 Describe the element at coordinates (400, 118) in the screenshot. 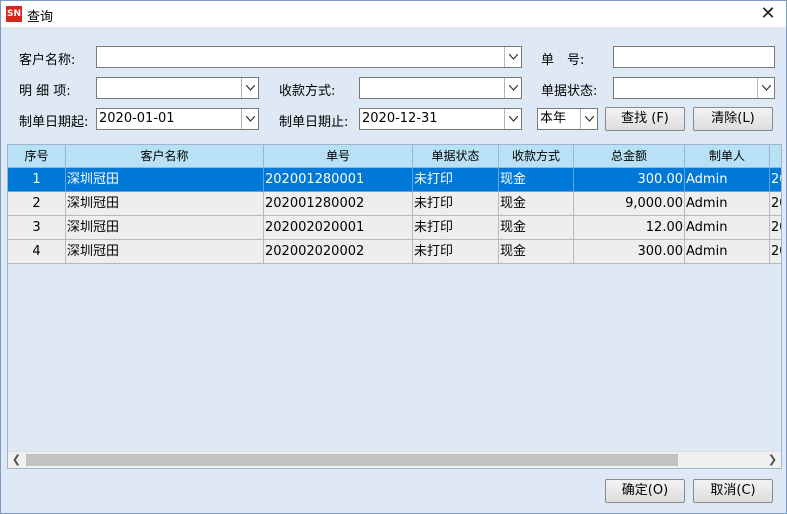

I see `date-to-value: 2020-12-31` at that location.